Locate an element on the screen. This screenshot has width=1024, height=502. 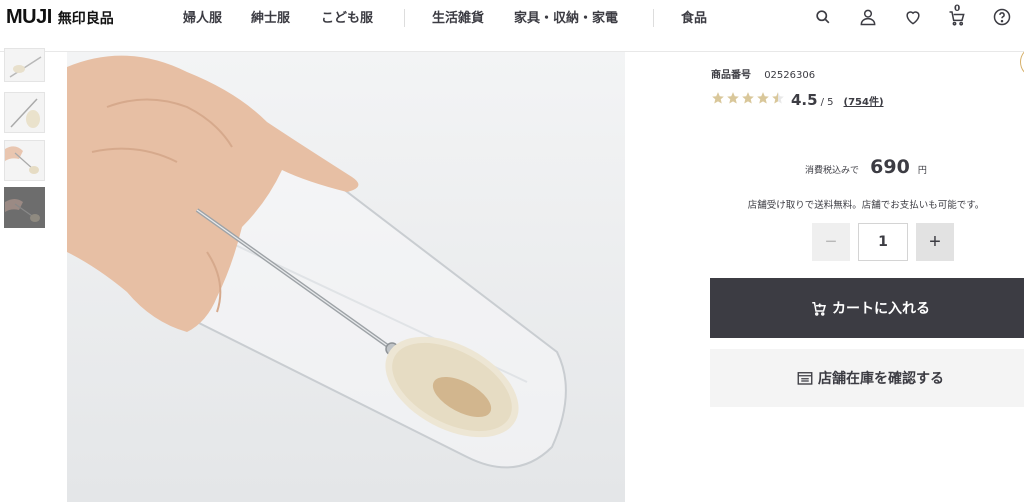
product-code-value: 02526306 is located at coordinates (790, 75).